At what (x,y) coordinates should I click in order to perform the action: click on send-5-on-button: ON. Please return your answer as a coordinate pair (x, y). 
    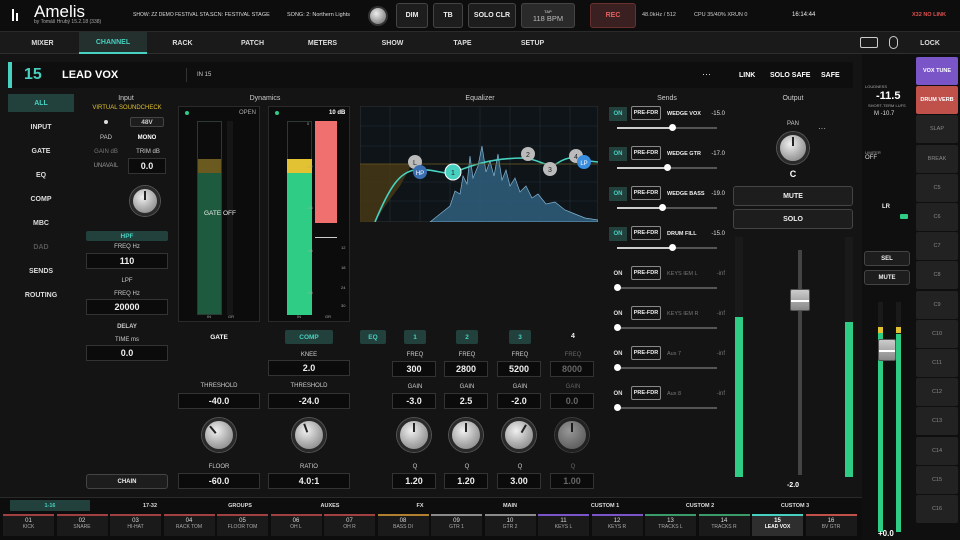
    Looking at the image, I should click on (618, 274).